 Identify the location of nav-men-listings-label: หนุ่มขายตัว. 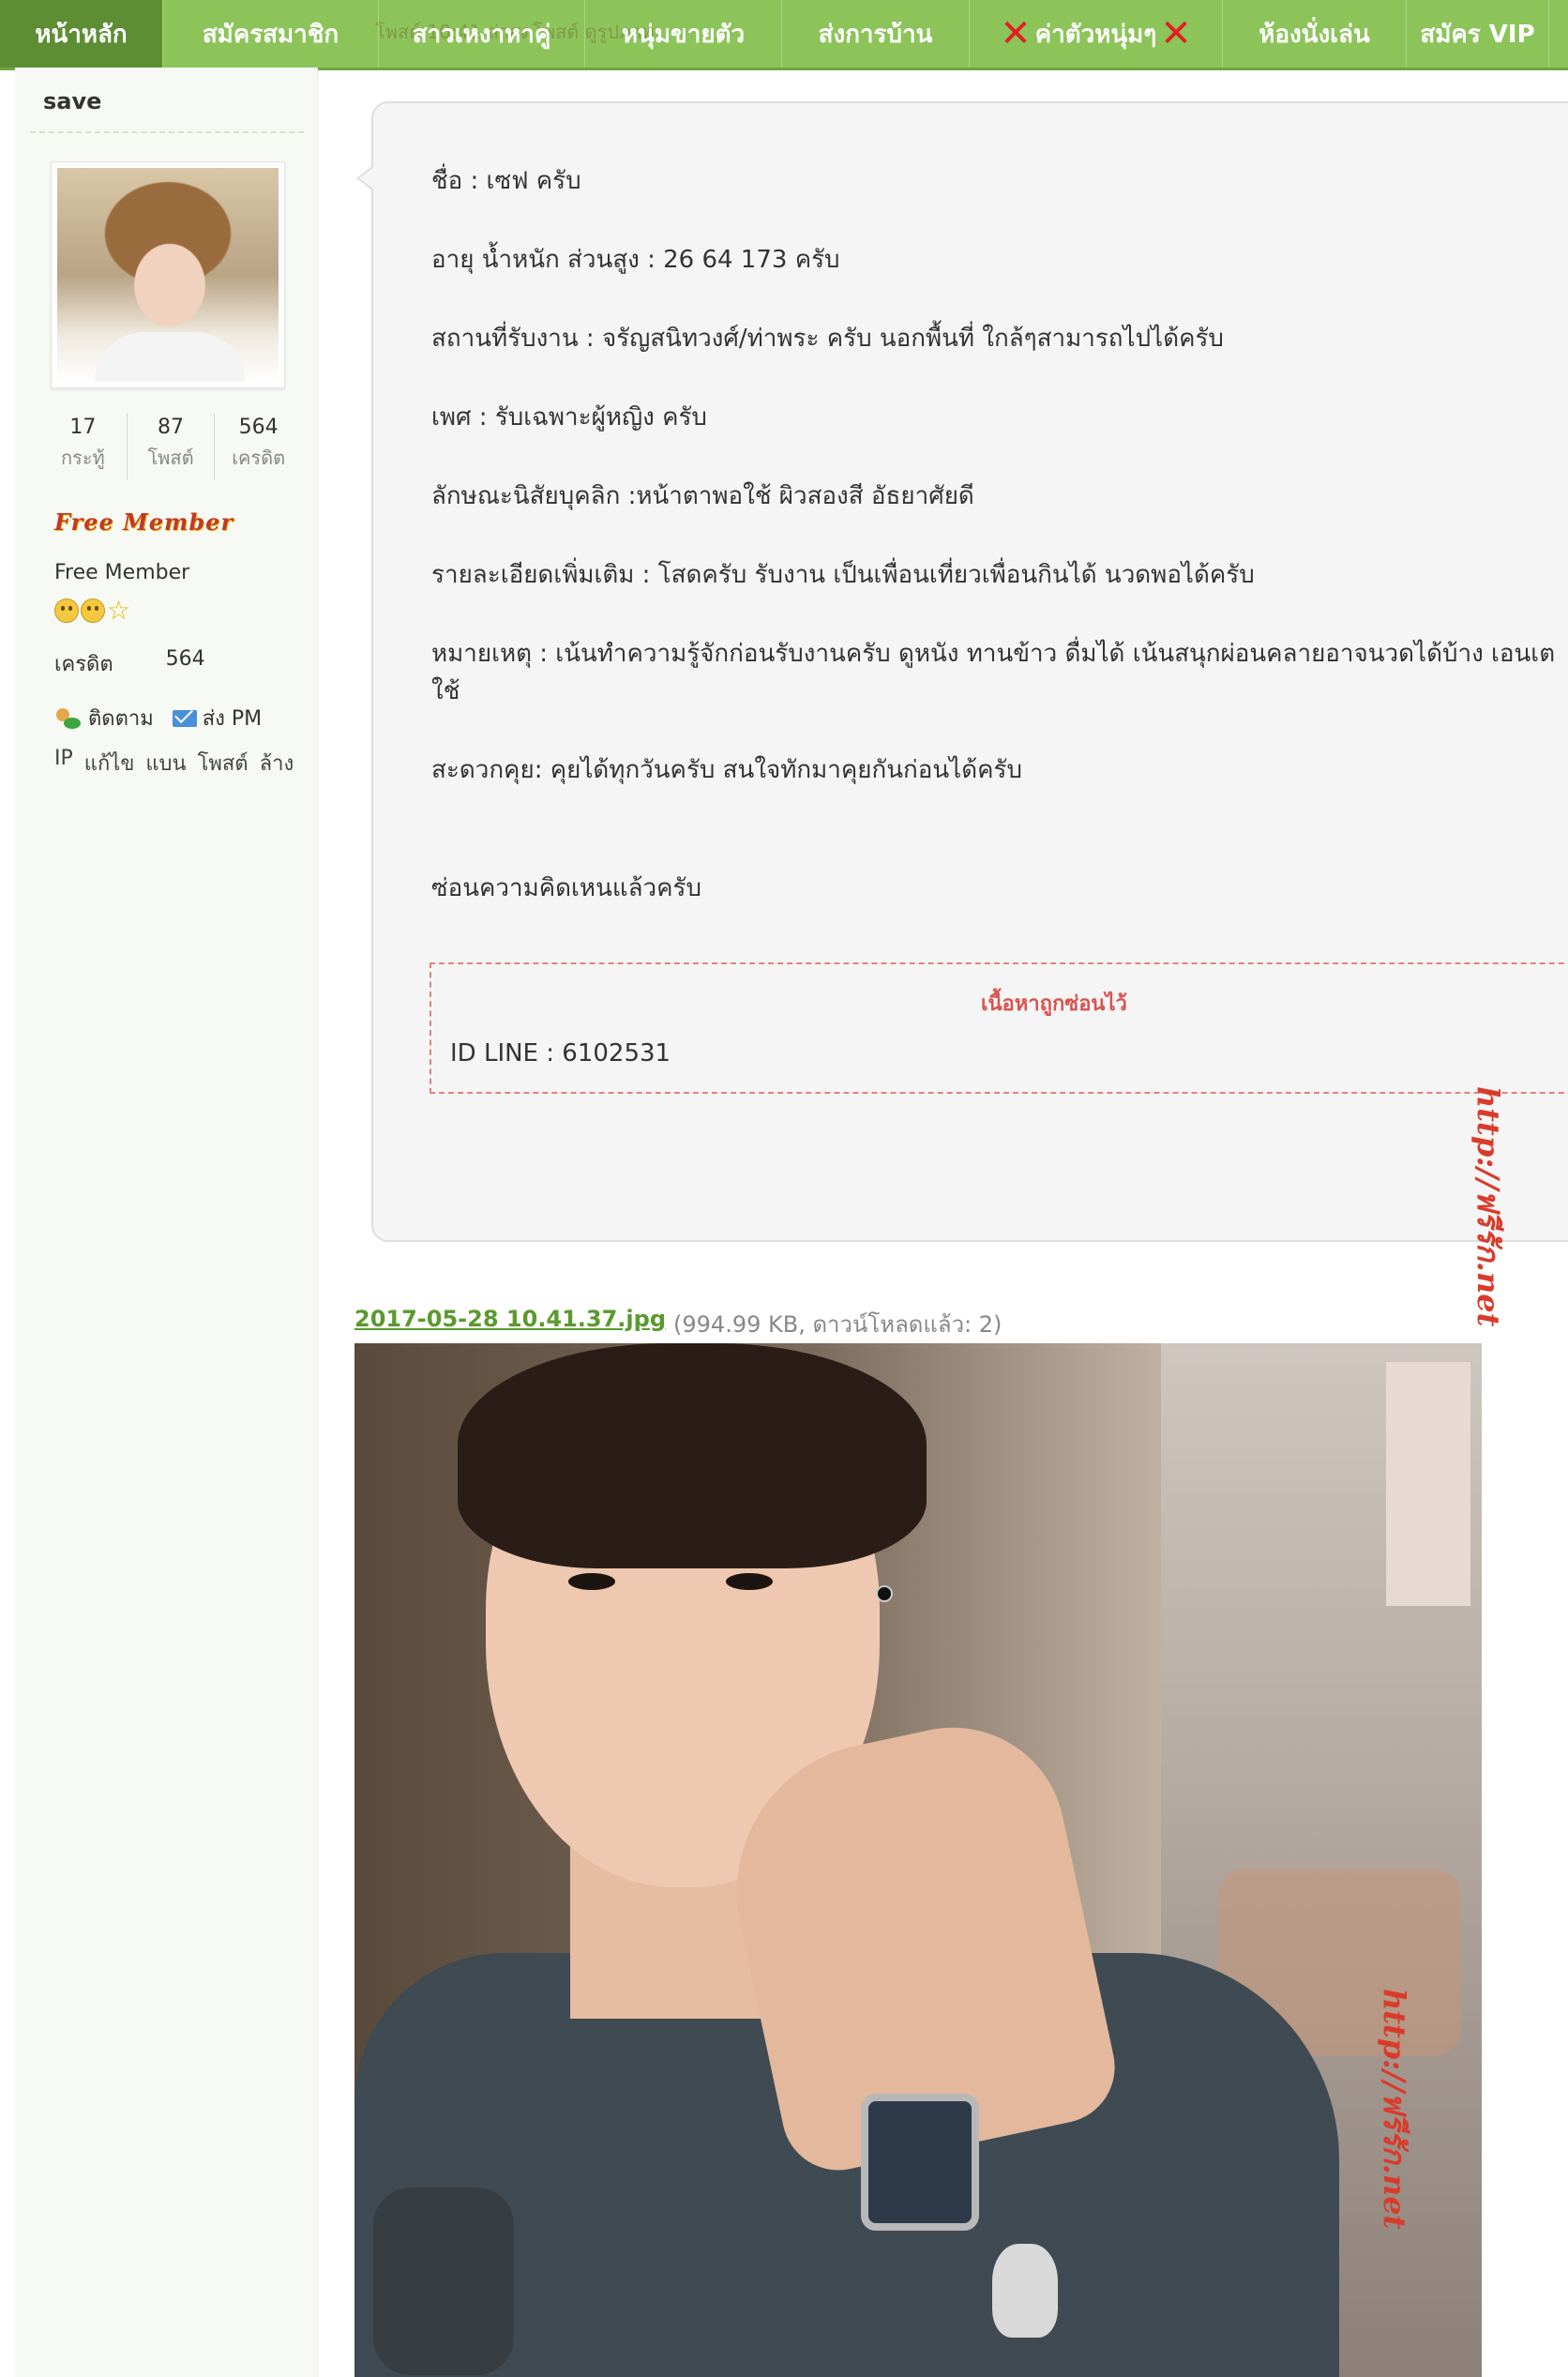
(683, 34).